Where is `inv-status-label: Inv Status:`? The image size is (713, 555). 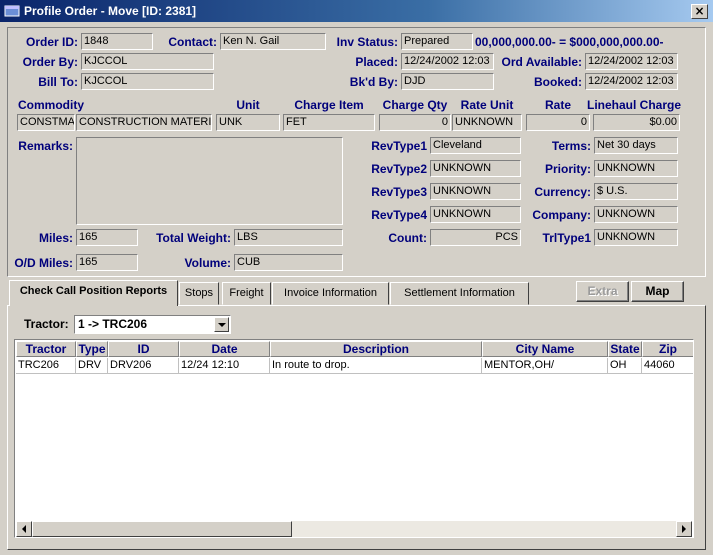
inv-status-label: Inv Status: is located at coordinates (367, 42).